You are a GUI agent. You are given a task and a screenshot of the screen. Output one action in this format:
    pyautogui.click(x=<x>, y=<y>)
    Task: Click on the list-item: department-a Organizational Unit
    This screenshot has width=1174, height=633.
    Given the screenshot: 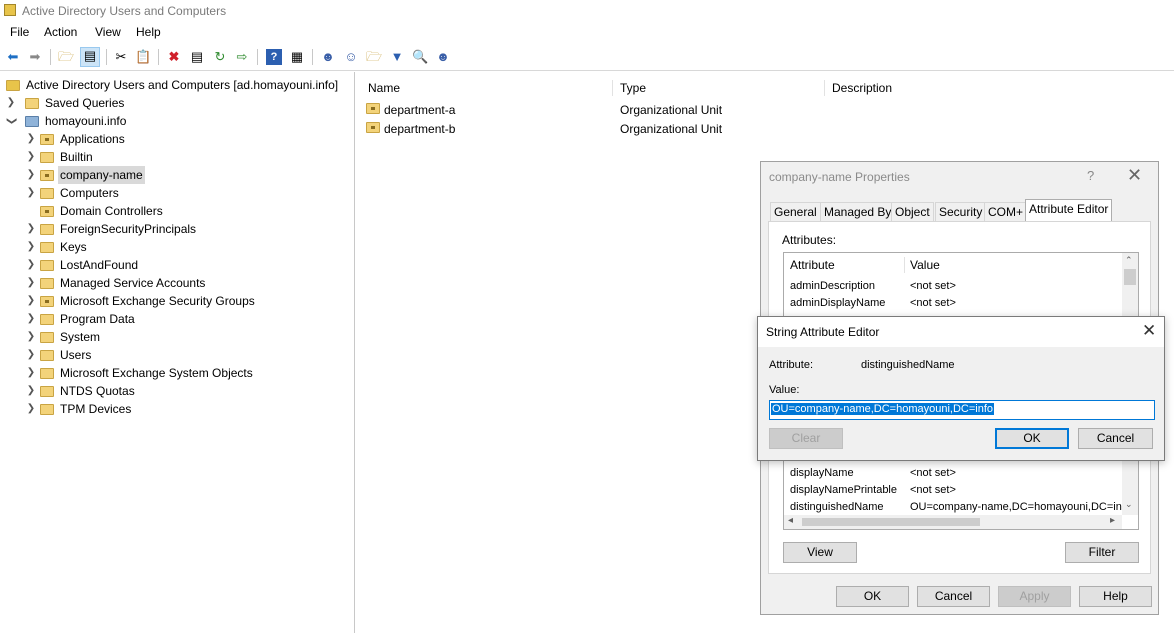 What is the action you would take?
    pyautogui.click(x=554, y=110)
    